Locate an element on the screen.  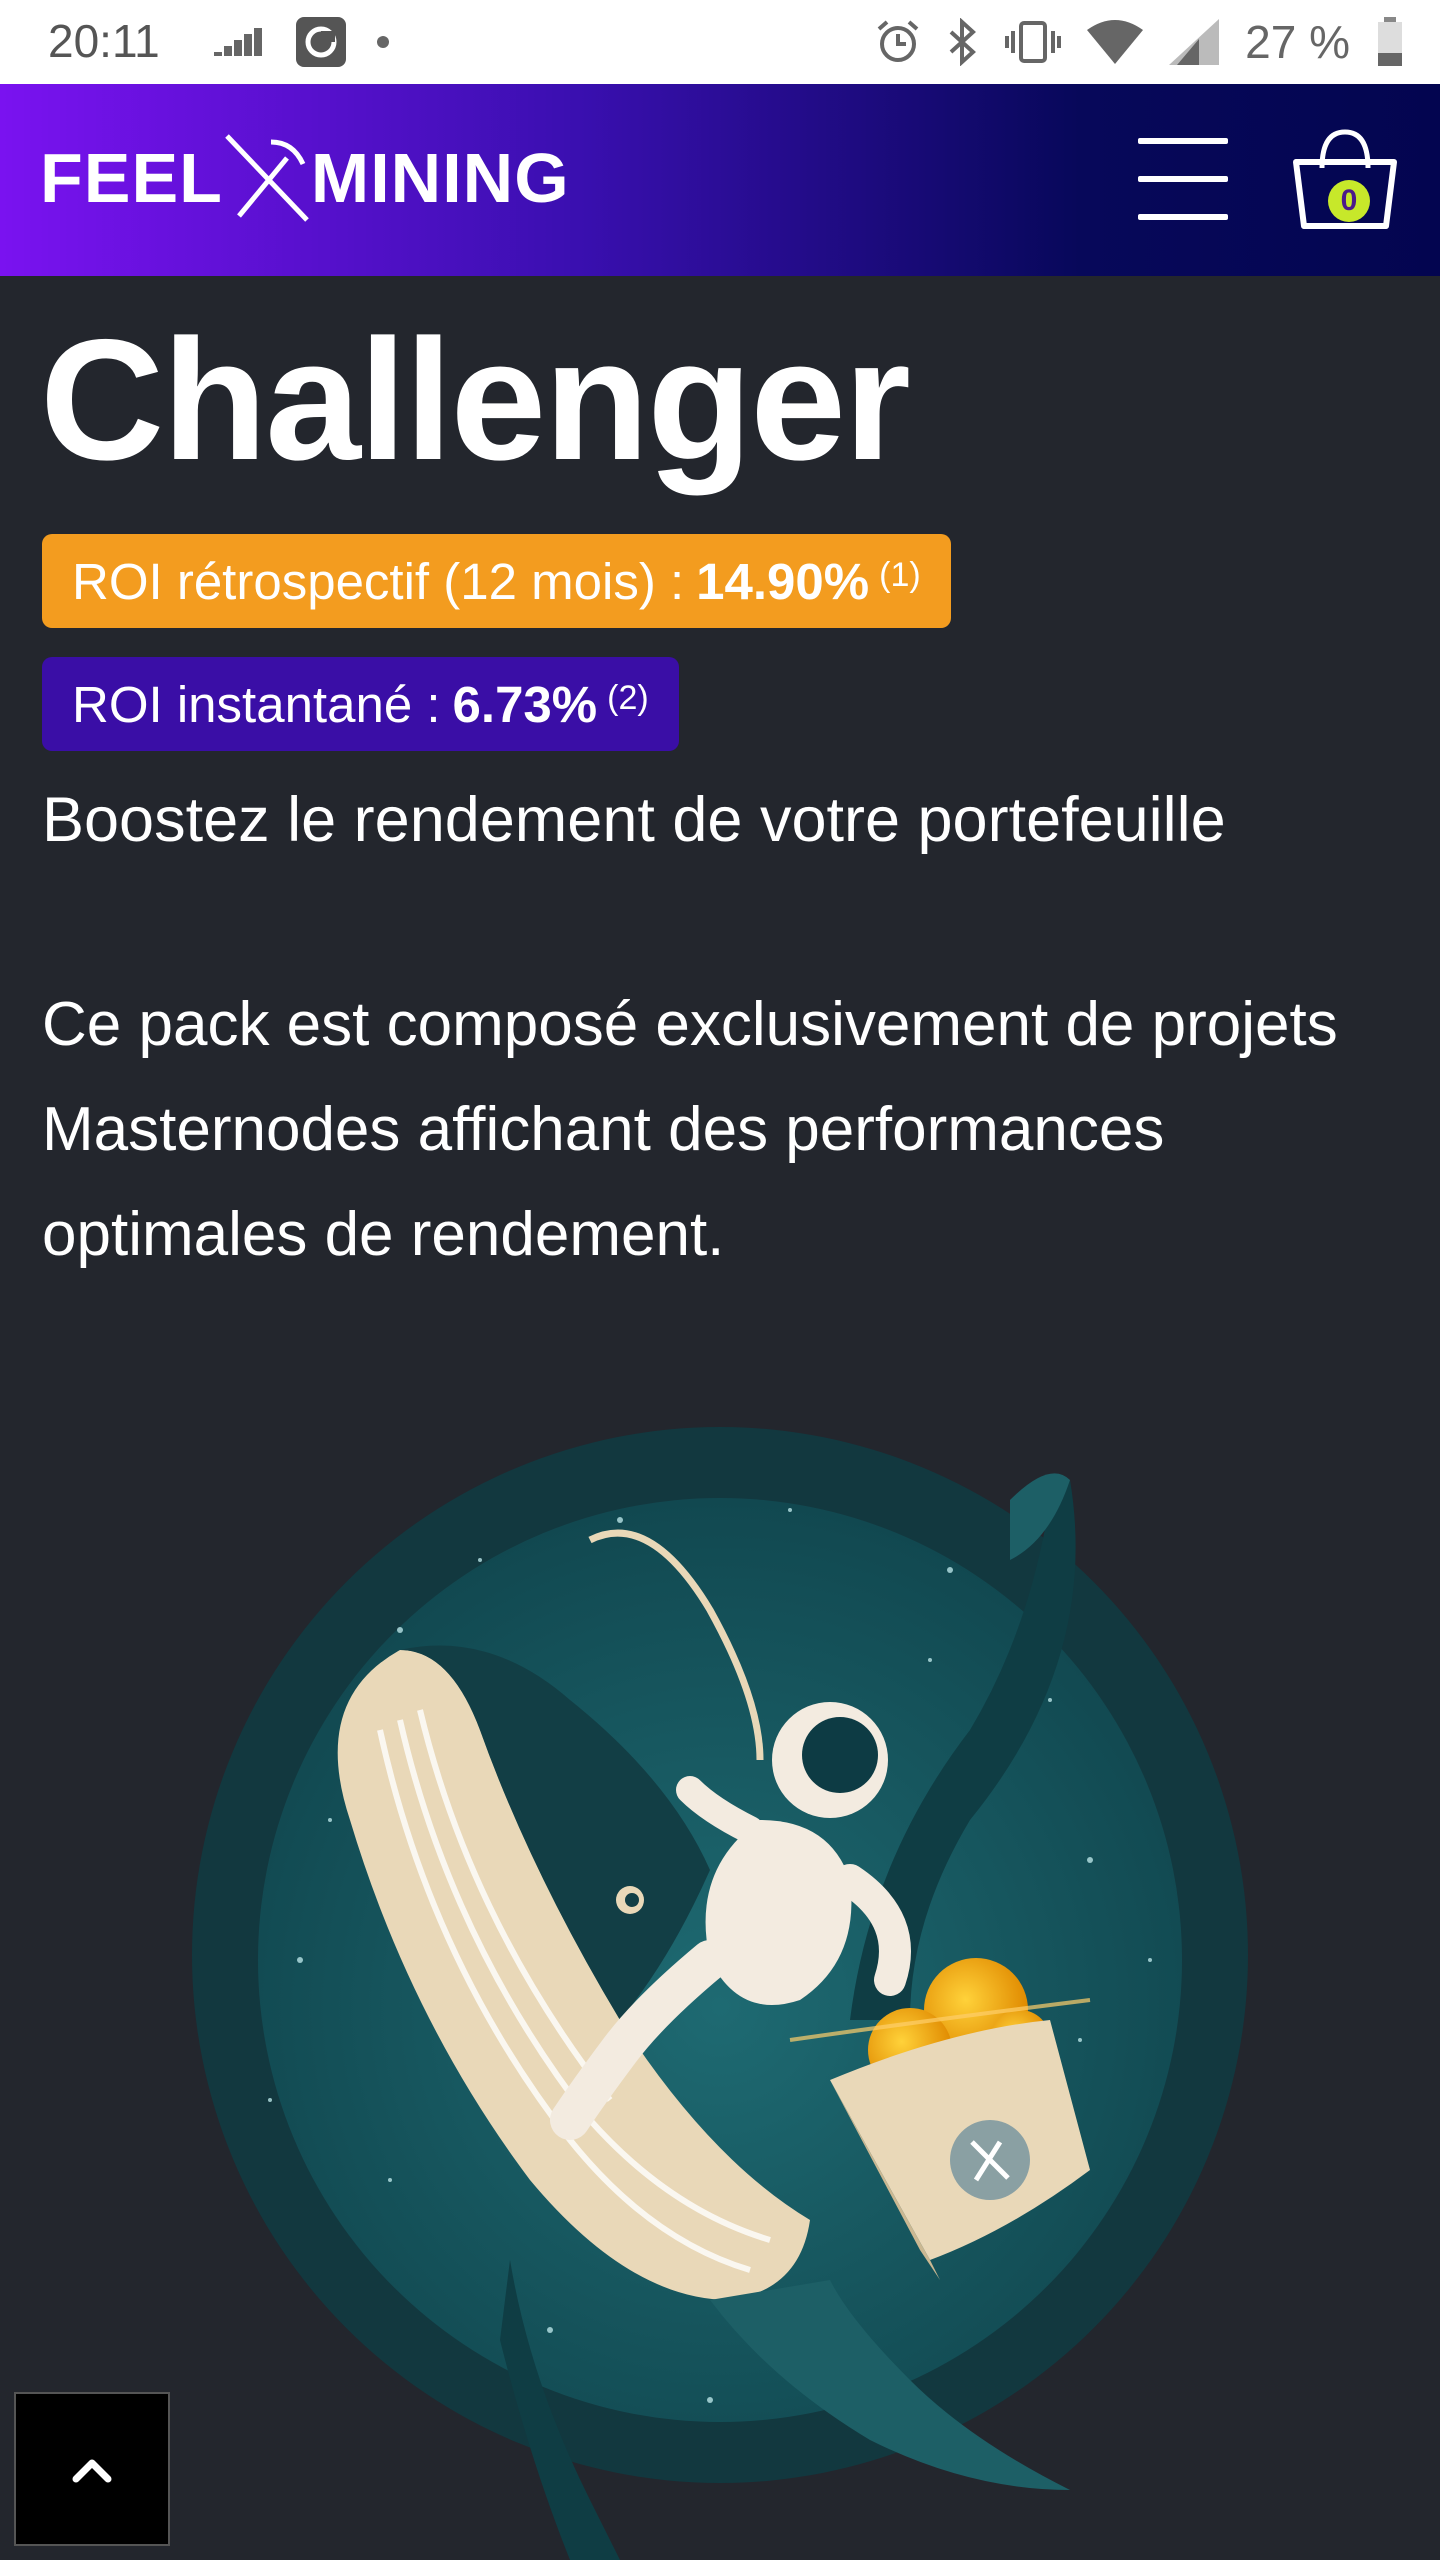
status-left-icons is located at coordinates (302, 42).